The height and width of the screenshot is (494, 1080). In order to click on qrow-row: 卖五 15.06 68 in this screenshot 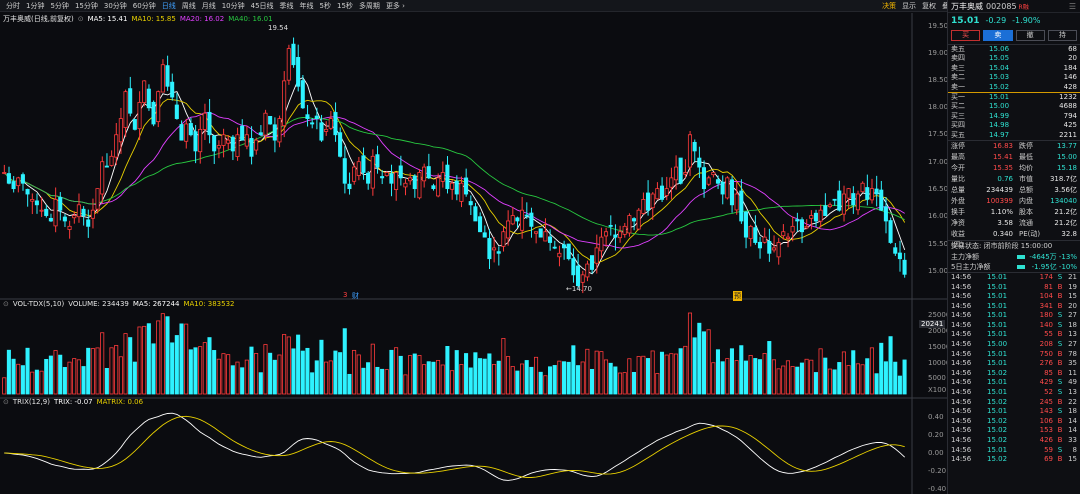, I will do `click(1014, 49)`.